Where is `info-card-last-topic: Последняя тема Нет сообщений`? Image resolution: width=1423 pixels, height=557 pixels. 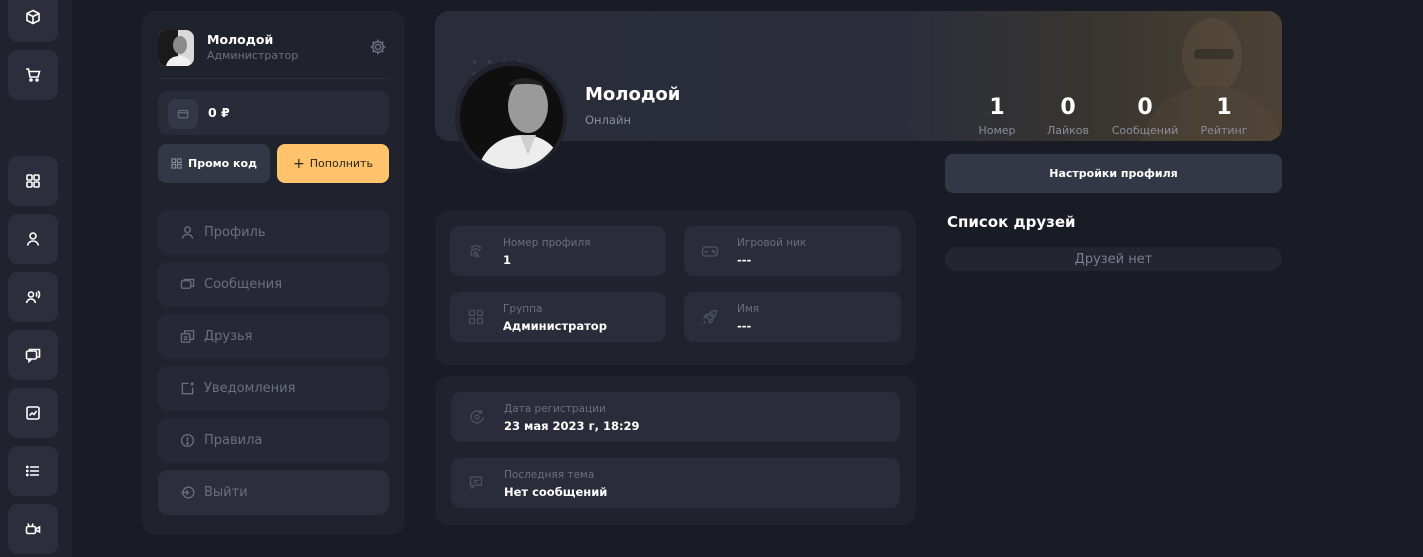
info-card-last-topic: Последняя тема Нет сообщений is located at coordinates (675, 483).